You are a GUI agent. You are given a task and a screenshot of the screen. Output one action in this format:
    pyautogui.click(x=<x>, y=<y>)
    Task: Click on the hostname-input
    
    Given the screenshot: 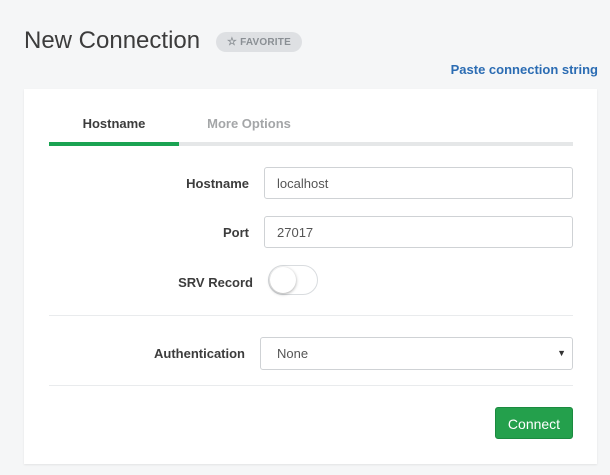 What is the action you would take?
    pyautogui.click(x=418, y=183)
    